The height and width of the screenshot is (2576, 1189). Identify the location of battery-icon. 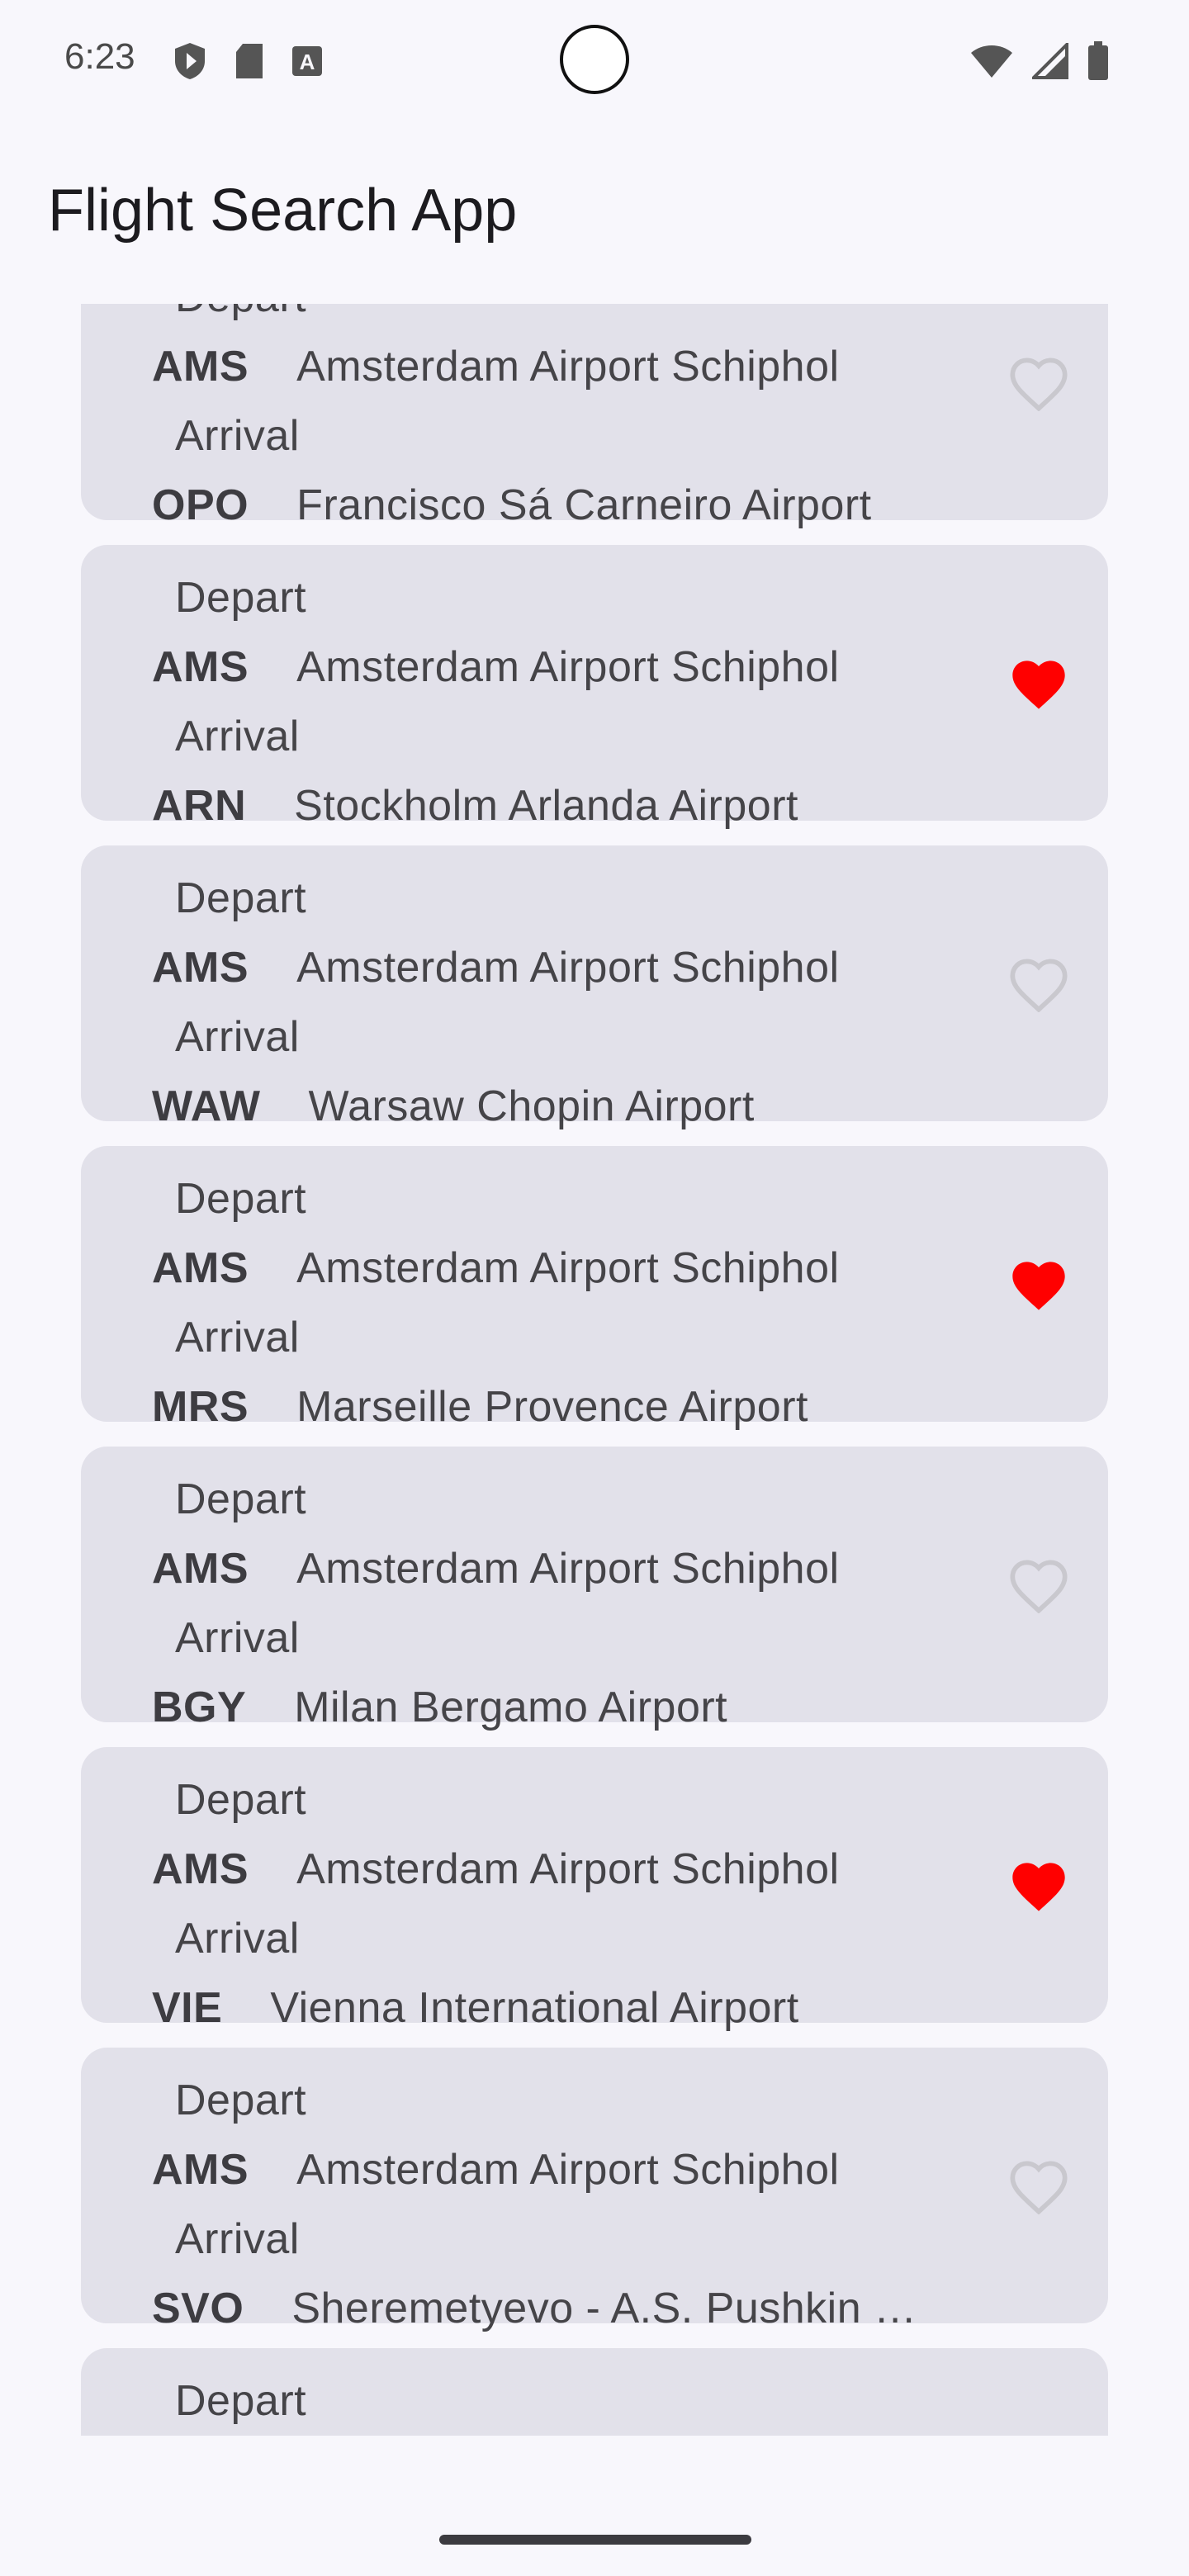
(1098, 60).